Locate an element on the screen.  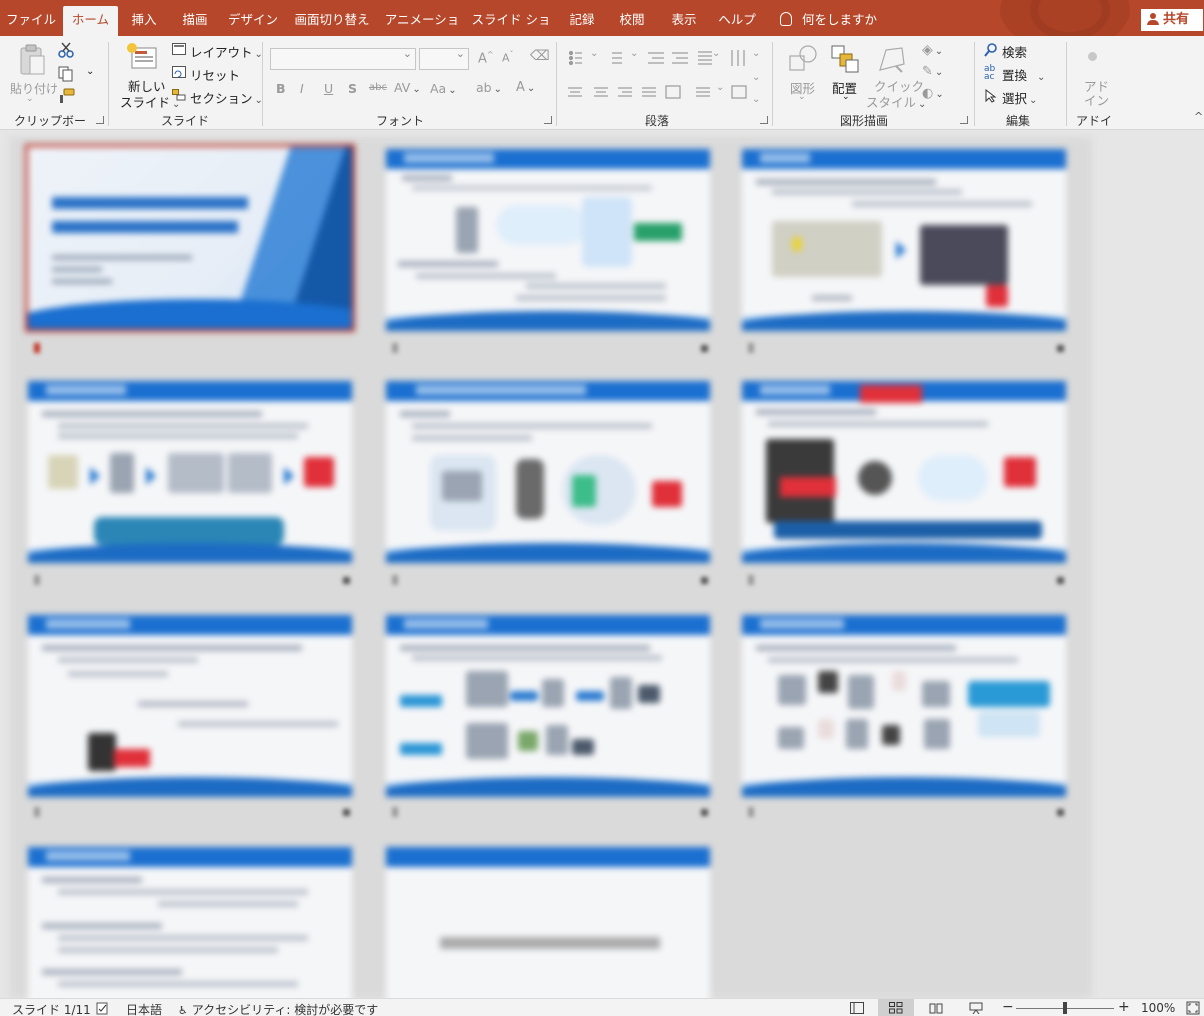
tab-review: 校閲 is located at coordinates (632, 21).